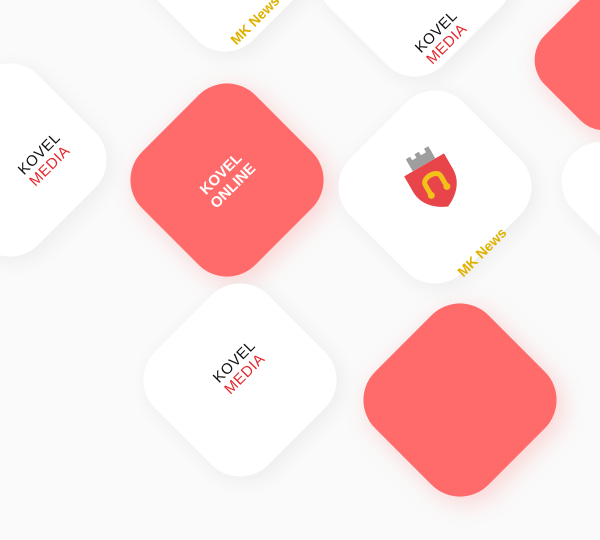 The width and height of the screenshot is (600, 540). I want to click on white-tile-right-edge, so click(572, 210).